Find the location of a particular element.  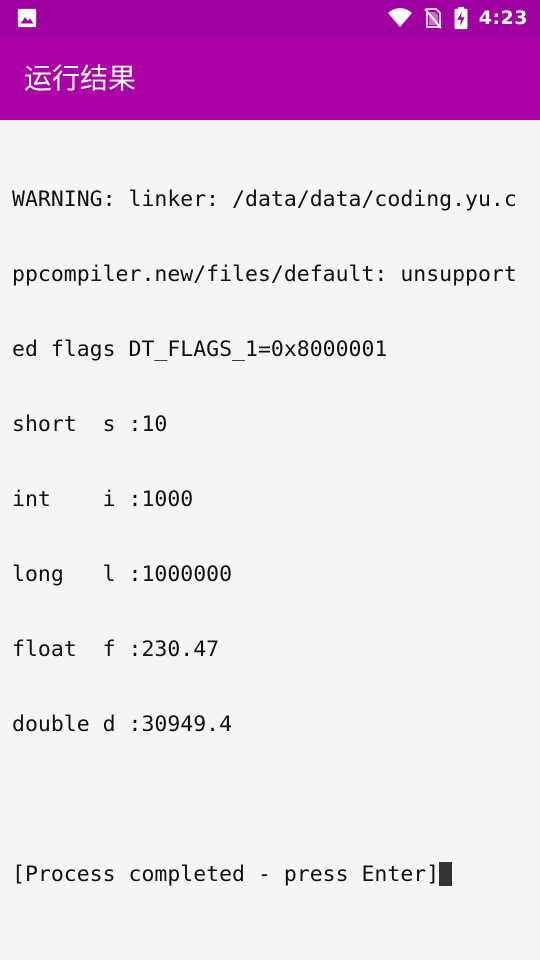

terminal-prompt-line: [Process completed - press Enter] is located at coordinates (270, 874).